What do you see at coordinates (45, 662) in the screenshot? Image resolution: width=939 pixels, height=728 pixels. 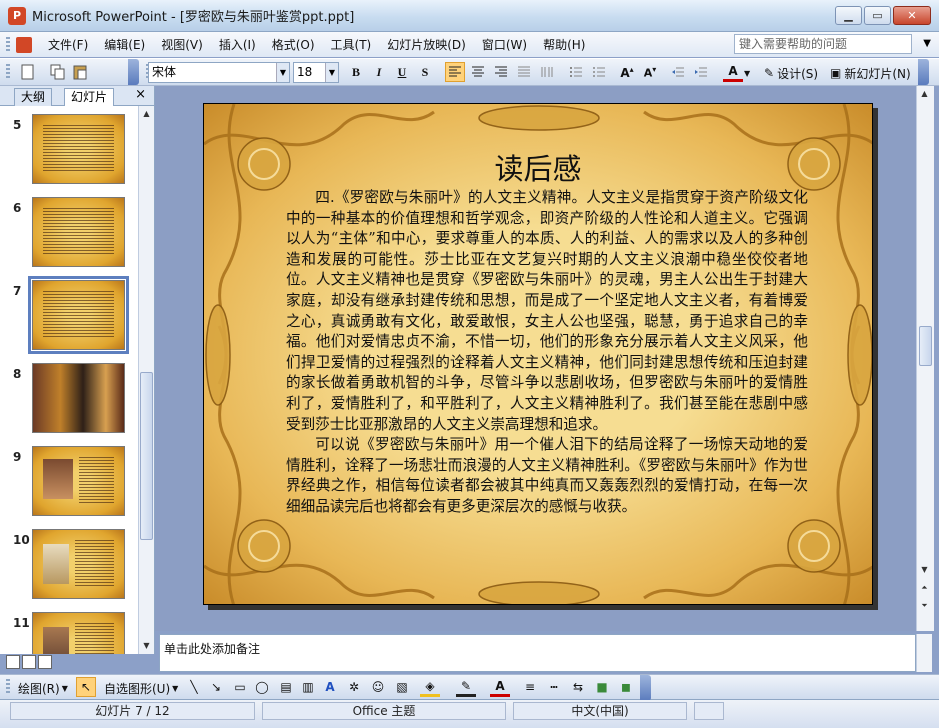 I see `slideshow-view-icon` at bounding box center [45, 662].